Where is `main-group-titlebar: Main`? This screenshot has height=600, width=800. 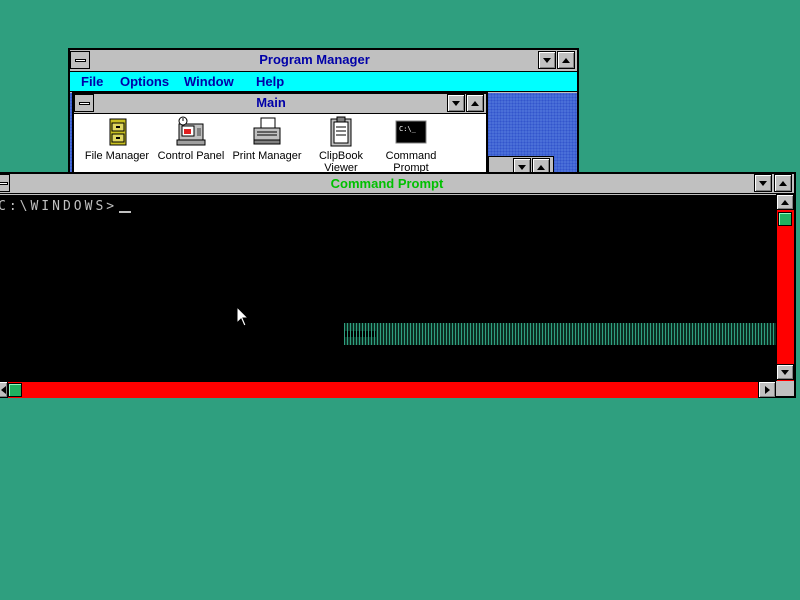 main-group-titlebar: Main is located at coordinates (280, 104).